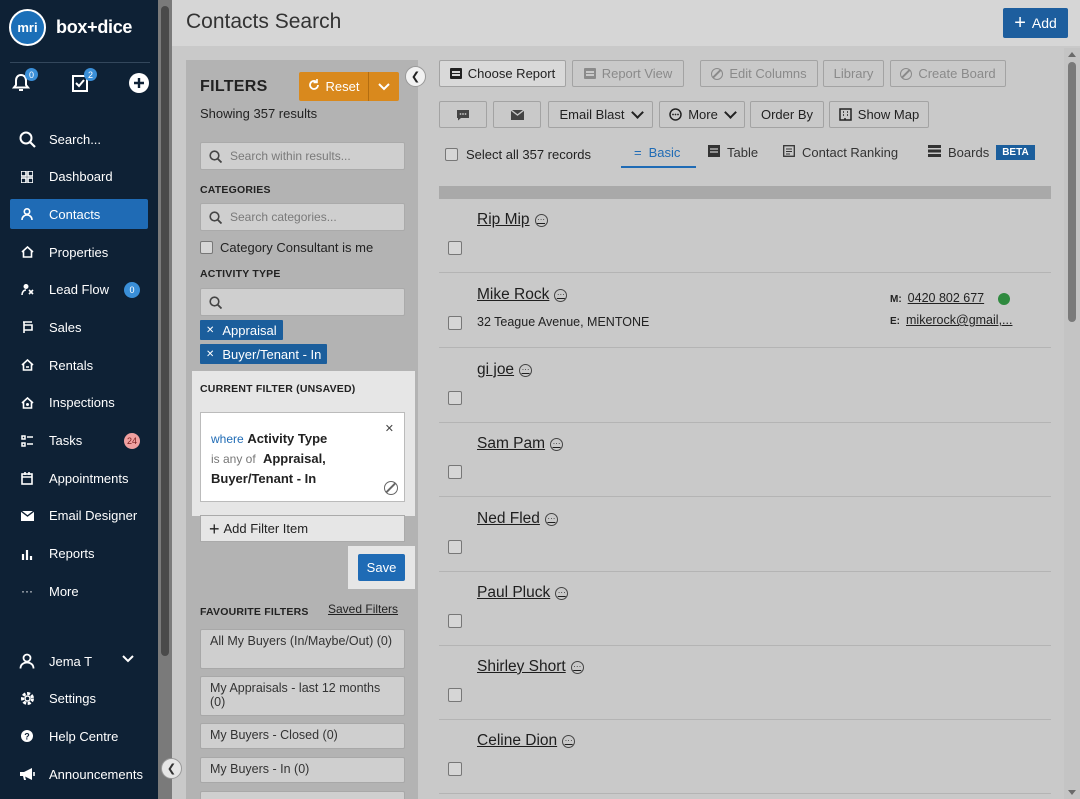 The width and height of the screenshot is (1080, 799). Describe the element at coordinates (1004, 298) in the screenshot. I see `whatsapp-icon` at that location.